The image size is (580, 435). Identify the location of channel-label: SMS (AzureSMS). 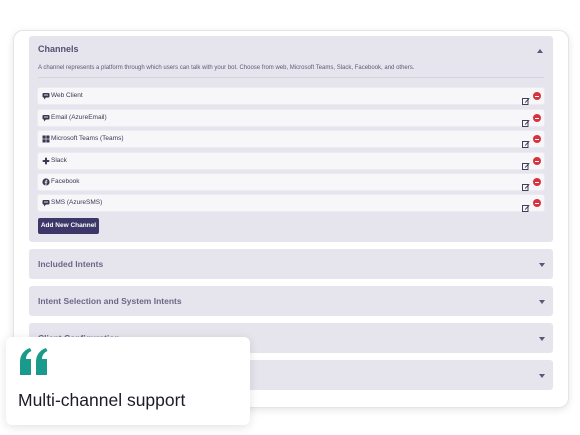
(77, 202).